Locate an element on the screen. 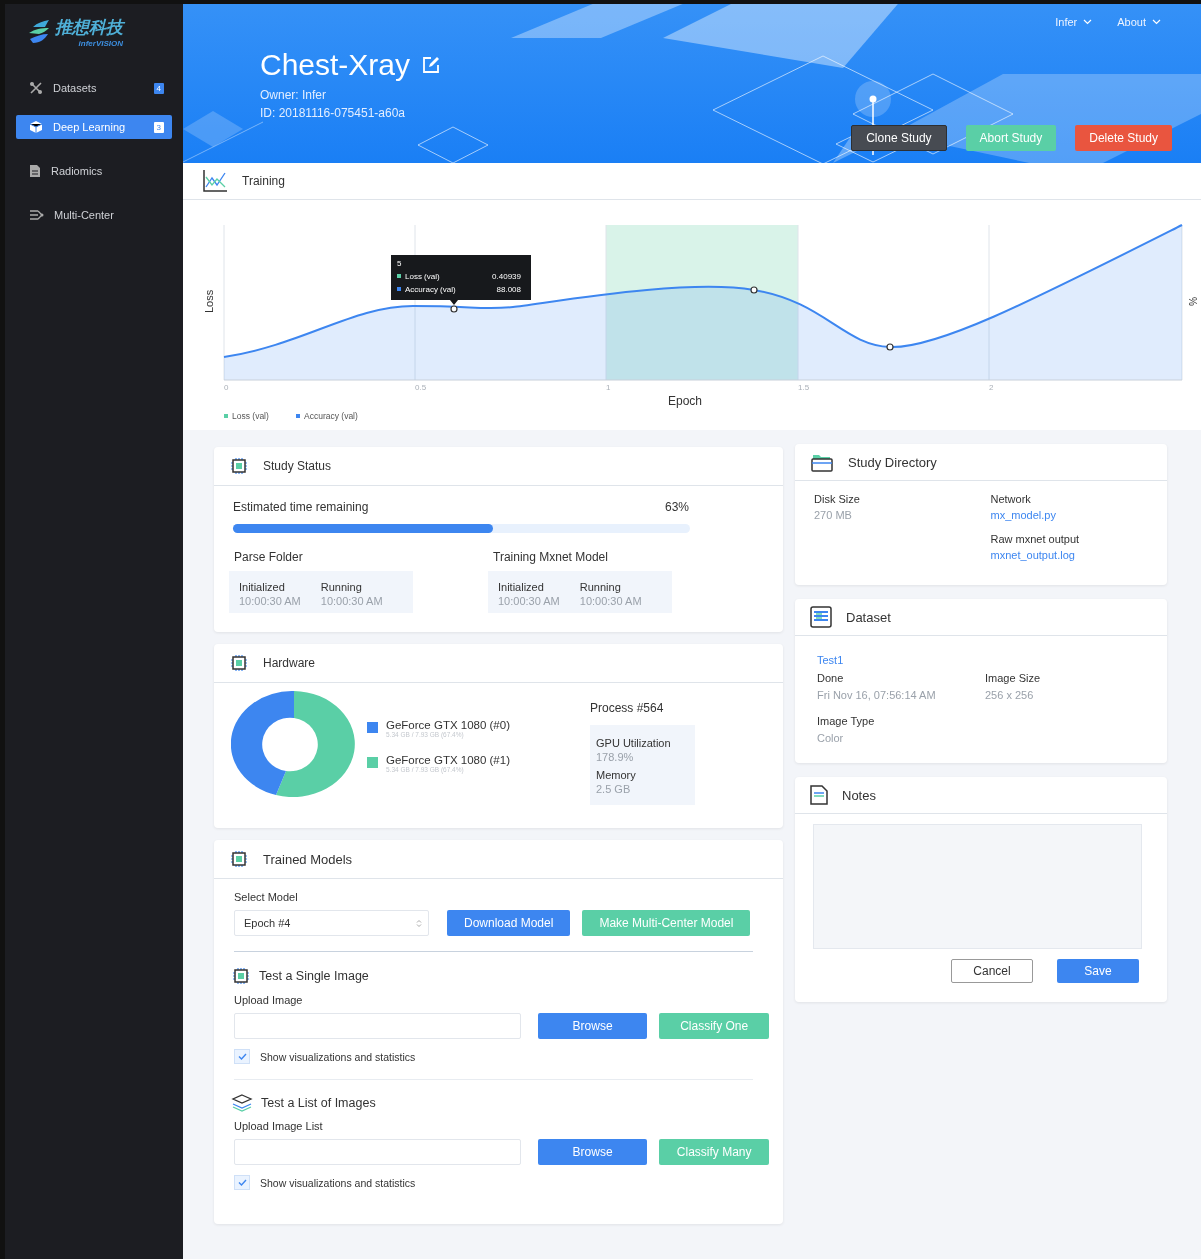 The height and width of the screenshot is (1259, 1201). card-title: Study Directory is located at coordinates (892, 462).